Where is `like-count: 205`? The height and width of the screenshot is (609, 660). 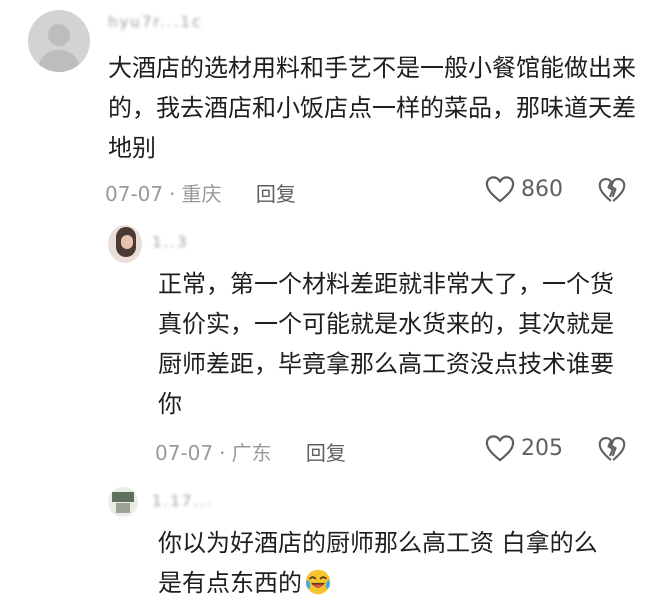
like-count: 205 is located at coordinates (542, 448).